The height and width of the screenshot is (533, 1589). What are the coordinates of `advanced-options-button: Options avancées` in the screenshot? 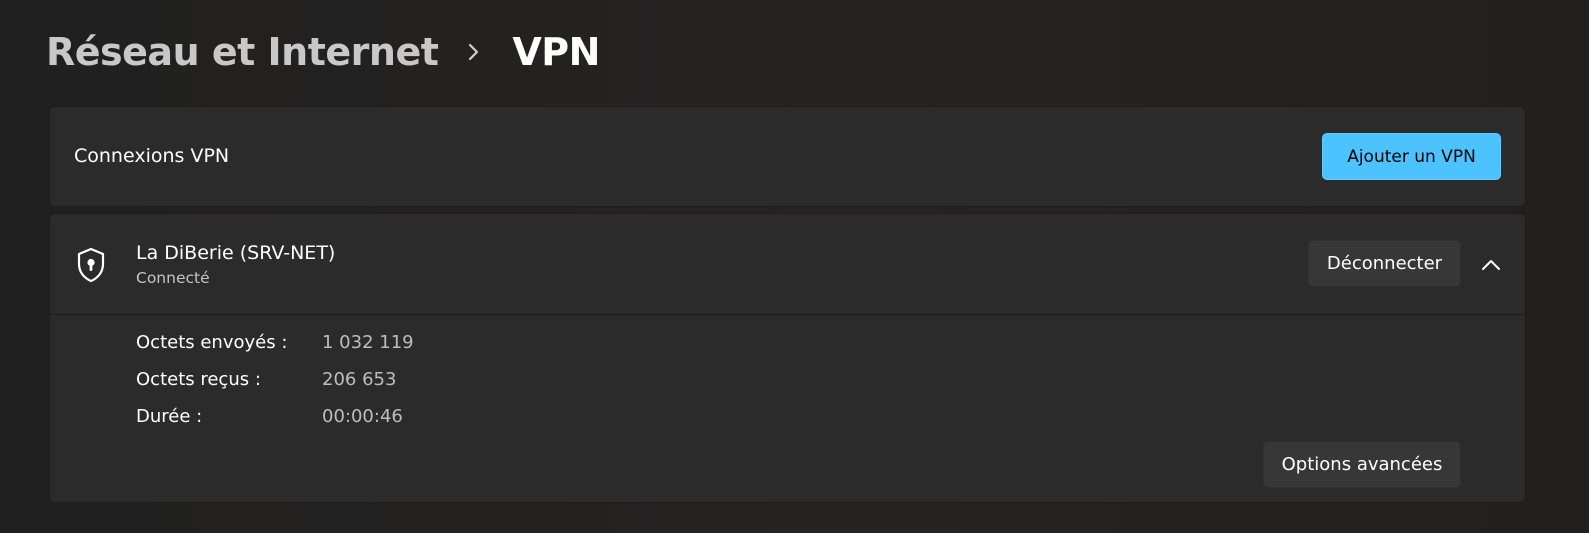 It's located at (1362, 464).